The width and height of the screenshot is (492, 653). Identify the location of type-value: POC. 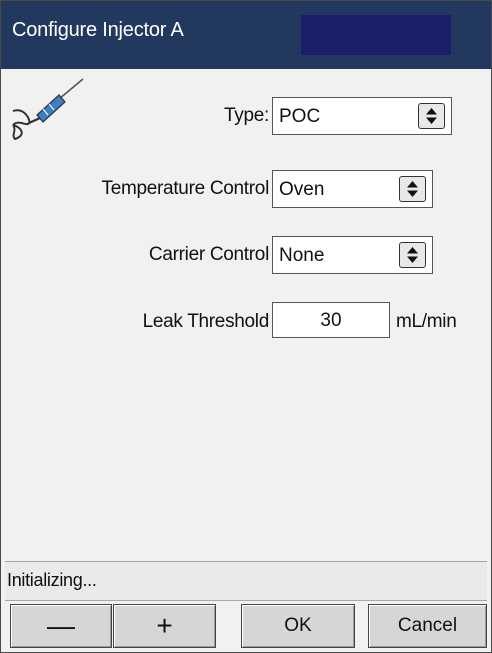
(300, 116).